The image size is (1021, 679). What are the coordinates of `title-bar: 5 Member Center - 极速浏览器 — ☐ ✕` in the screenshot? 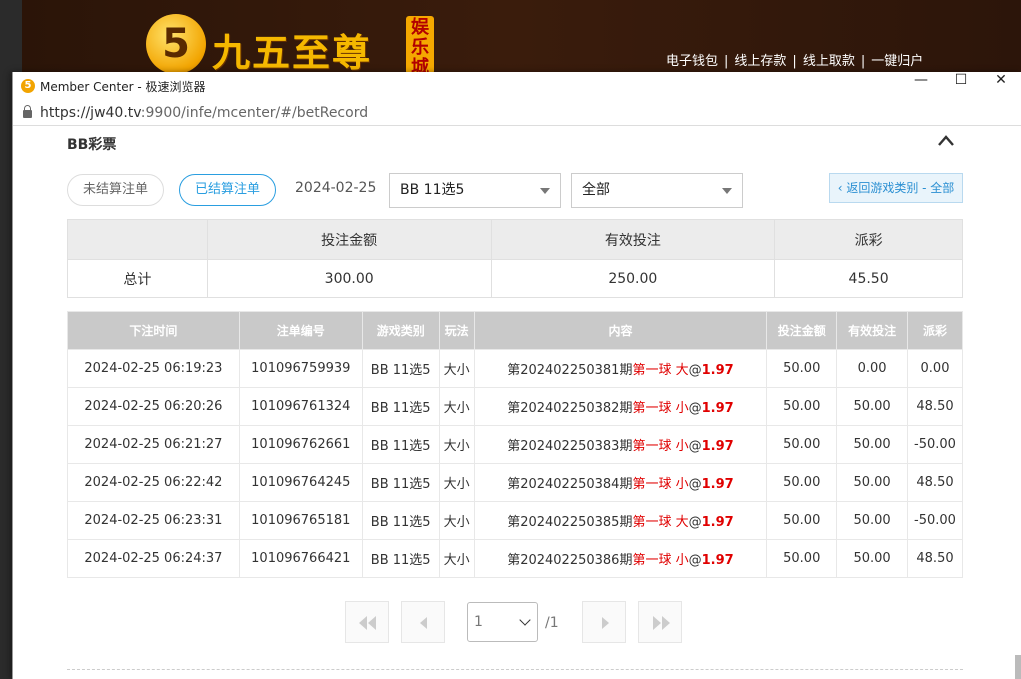 It's located at (517, 86).